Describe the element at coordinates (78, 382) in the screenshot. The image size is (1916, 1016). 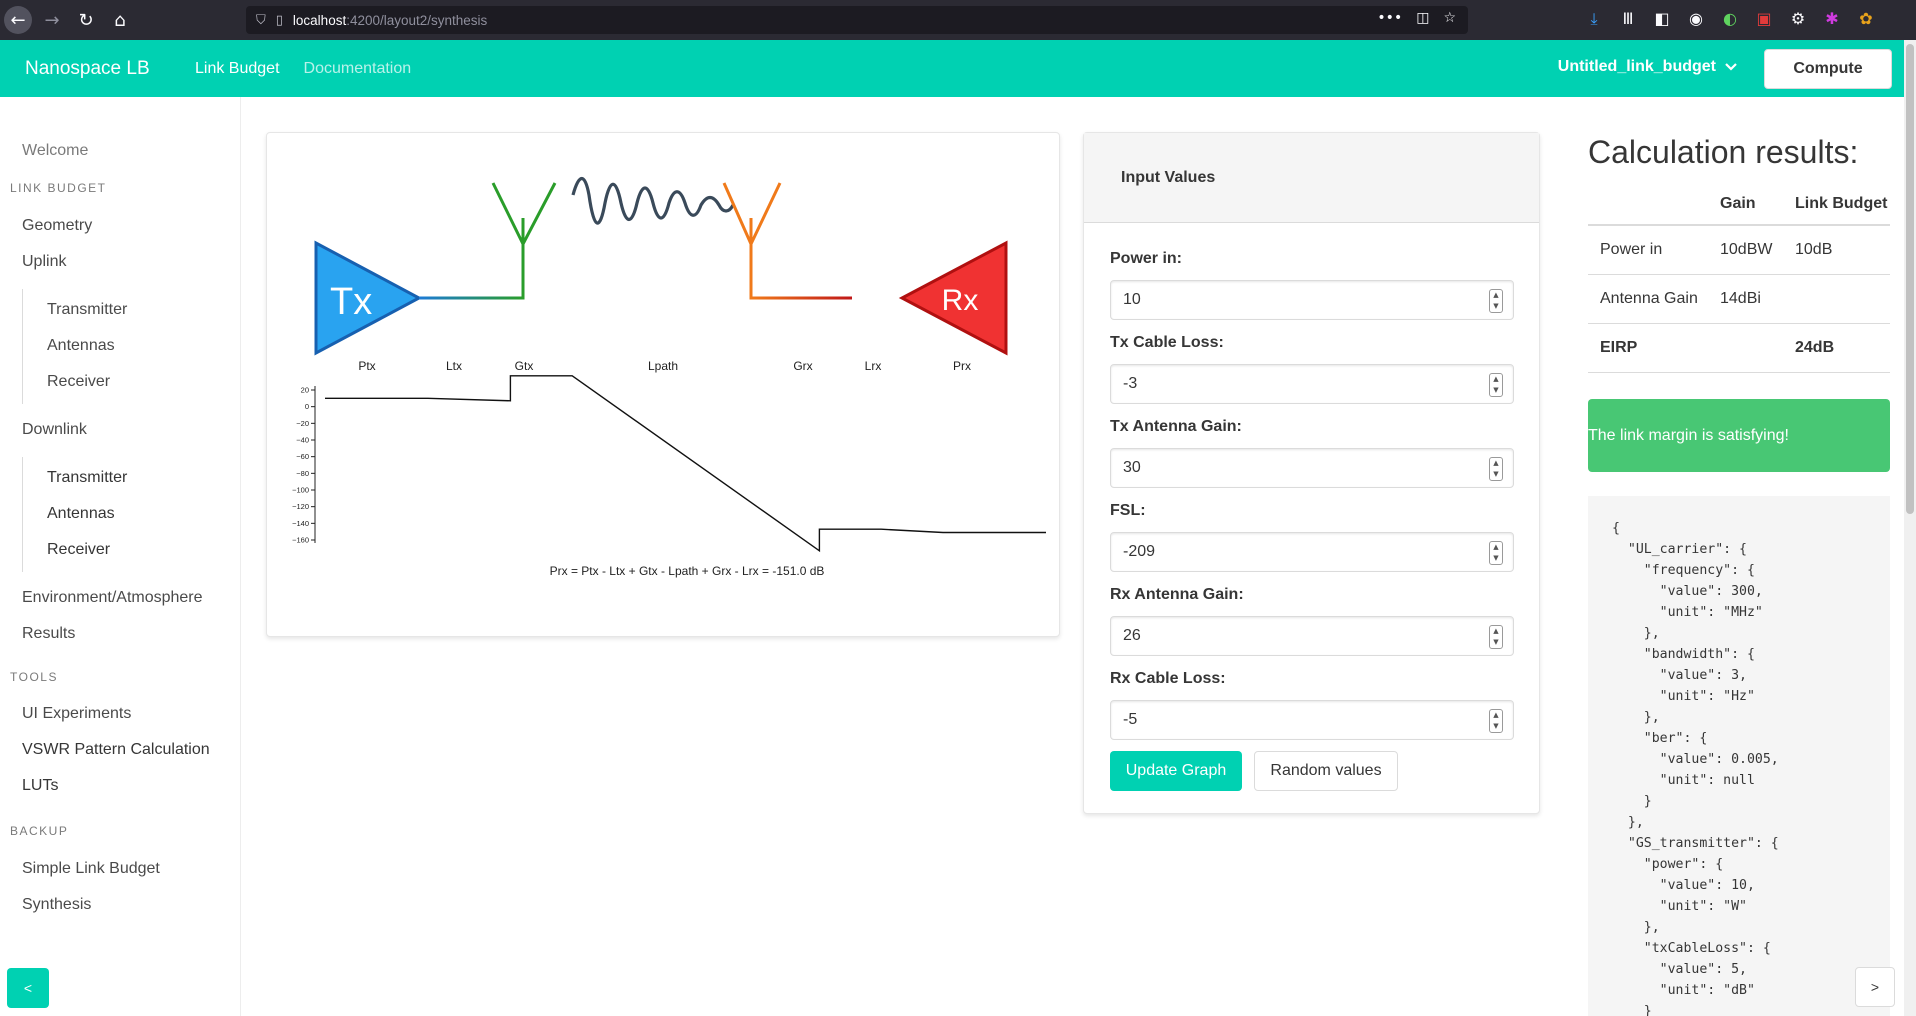
I see `sidebar-uplink-receiver: Receiver` at that location.